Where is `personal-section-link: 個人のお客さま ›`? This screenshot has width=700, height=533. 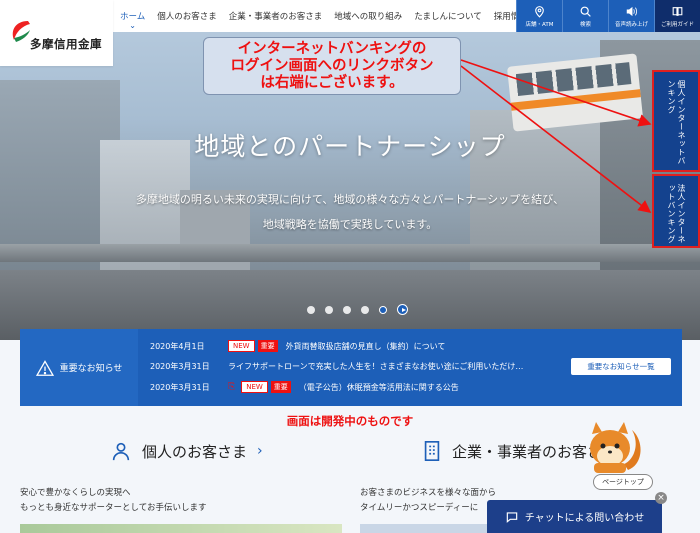 personal-section-link: 個人のお客さま › is located at coordinates (186, 451).